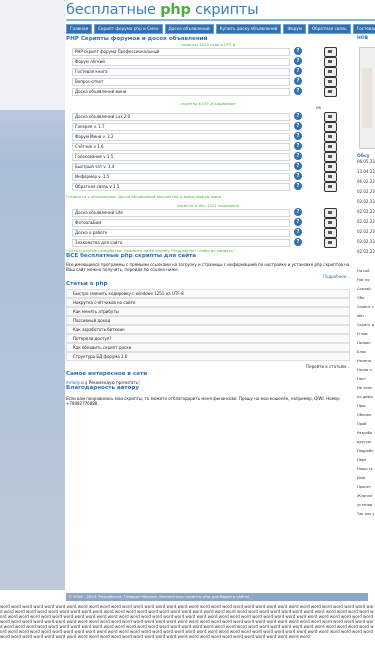 This screenshot has width=375, height=667. I want to click on sidebar-item: Наст, so click(361, 379).